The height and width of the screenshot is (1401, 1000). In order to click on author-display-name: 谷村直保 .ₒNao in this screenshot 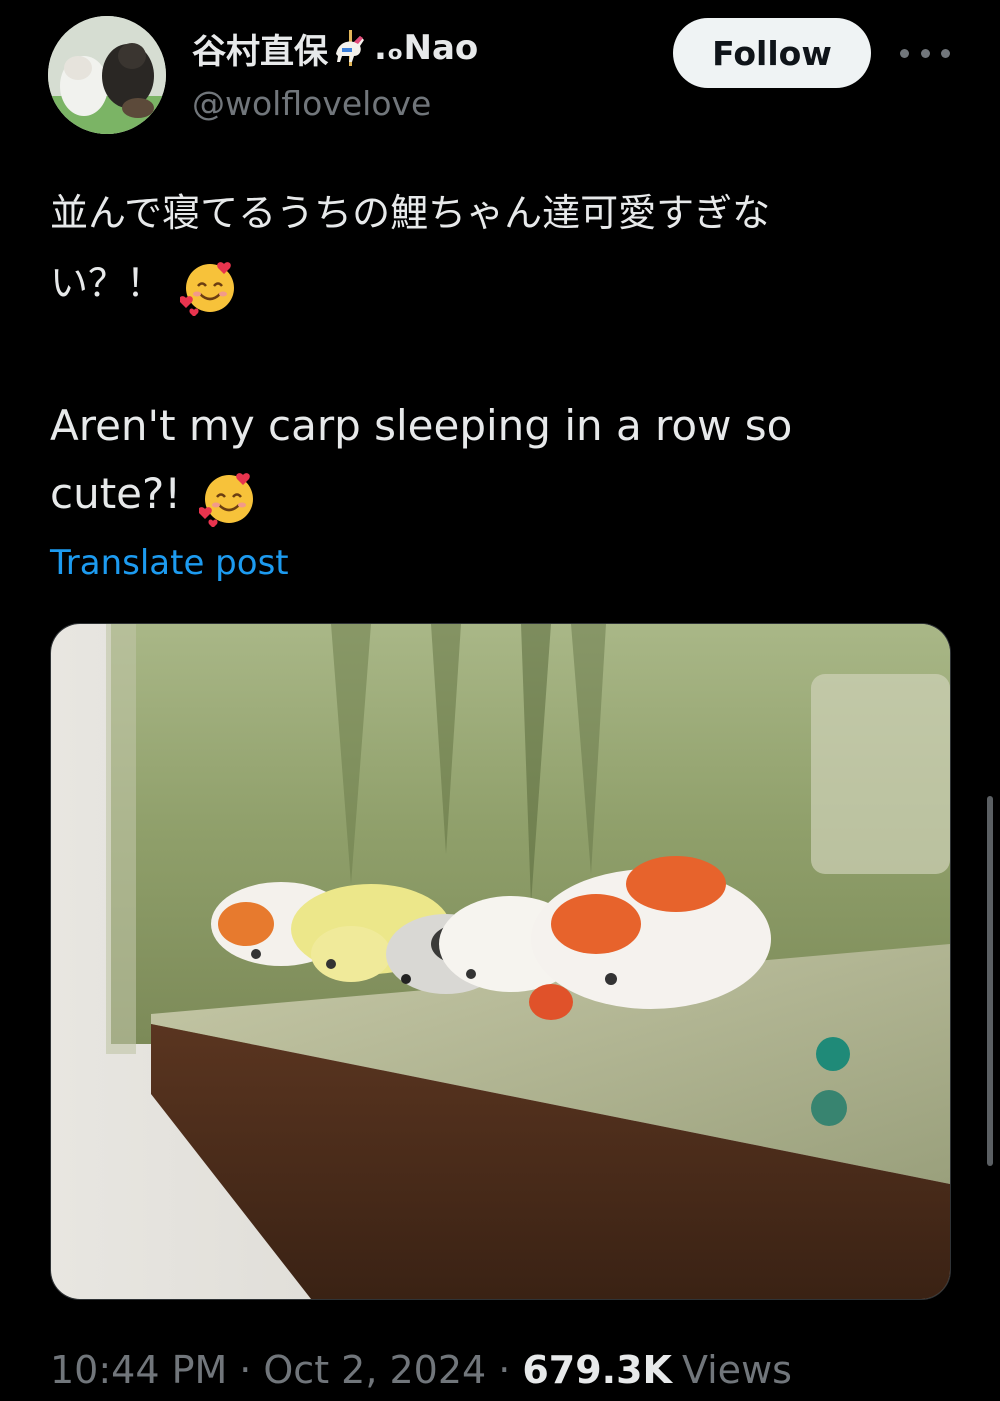, I will do `click(335, 49)`.